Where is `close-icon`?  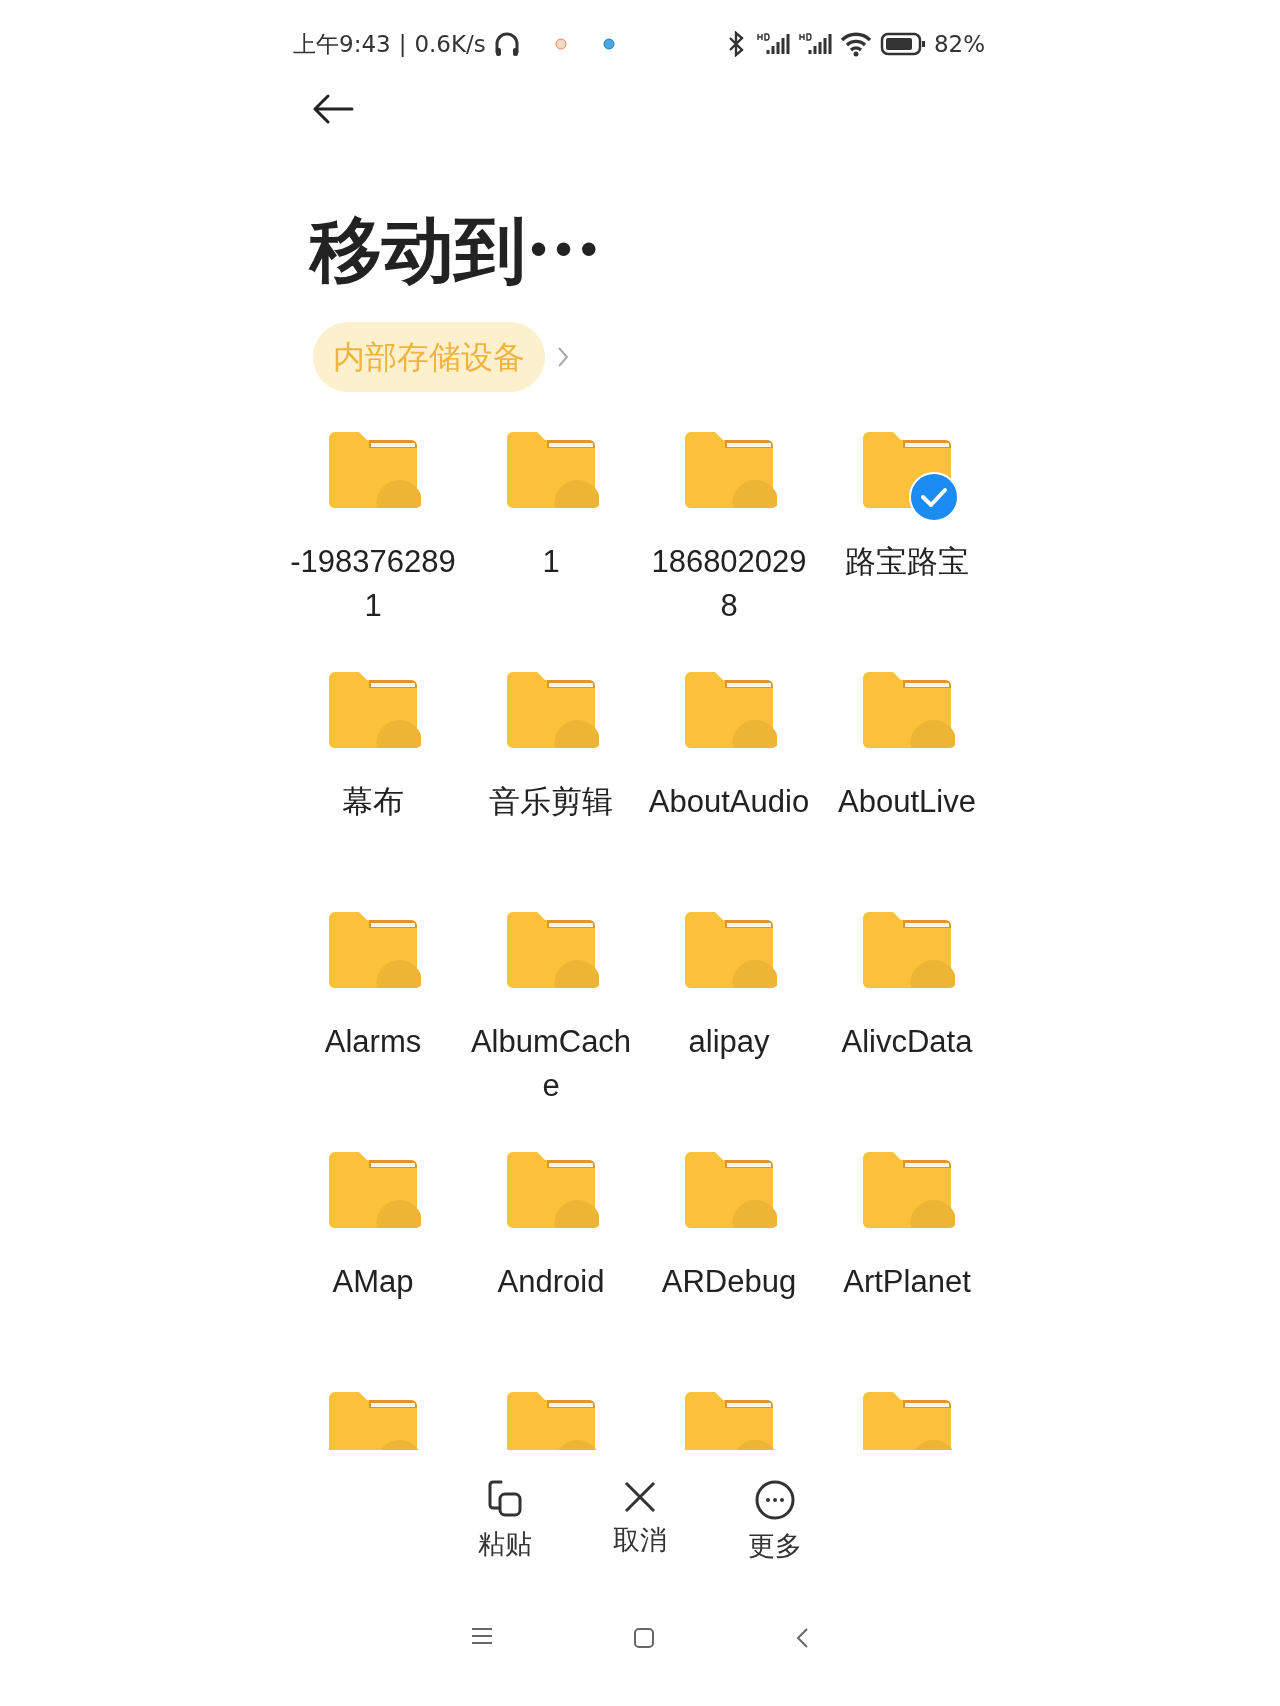 close-icon is located at coordinates (639, 1497).